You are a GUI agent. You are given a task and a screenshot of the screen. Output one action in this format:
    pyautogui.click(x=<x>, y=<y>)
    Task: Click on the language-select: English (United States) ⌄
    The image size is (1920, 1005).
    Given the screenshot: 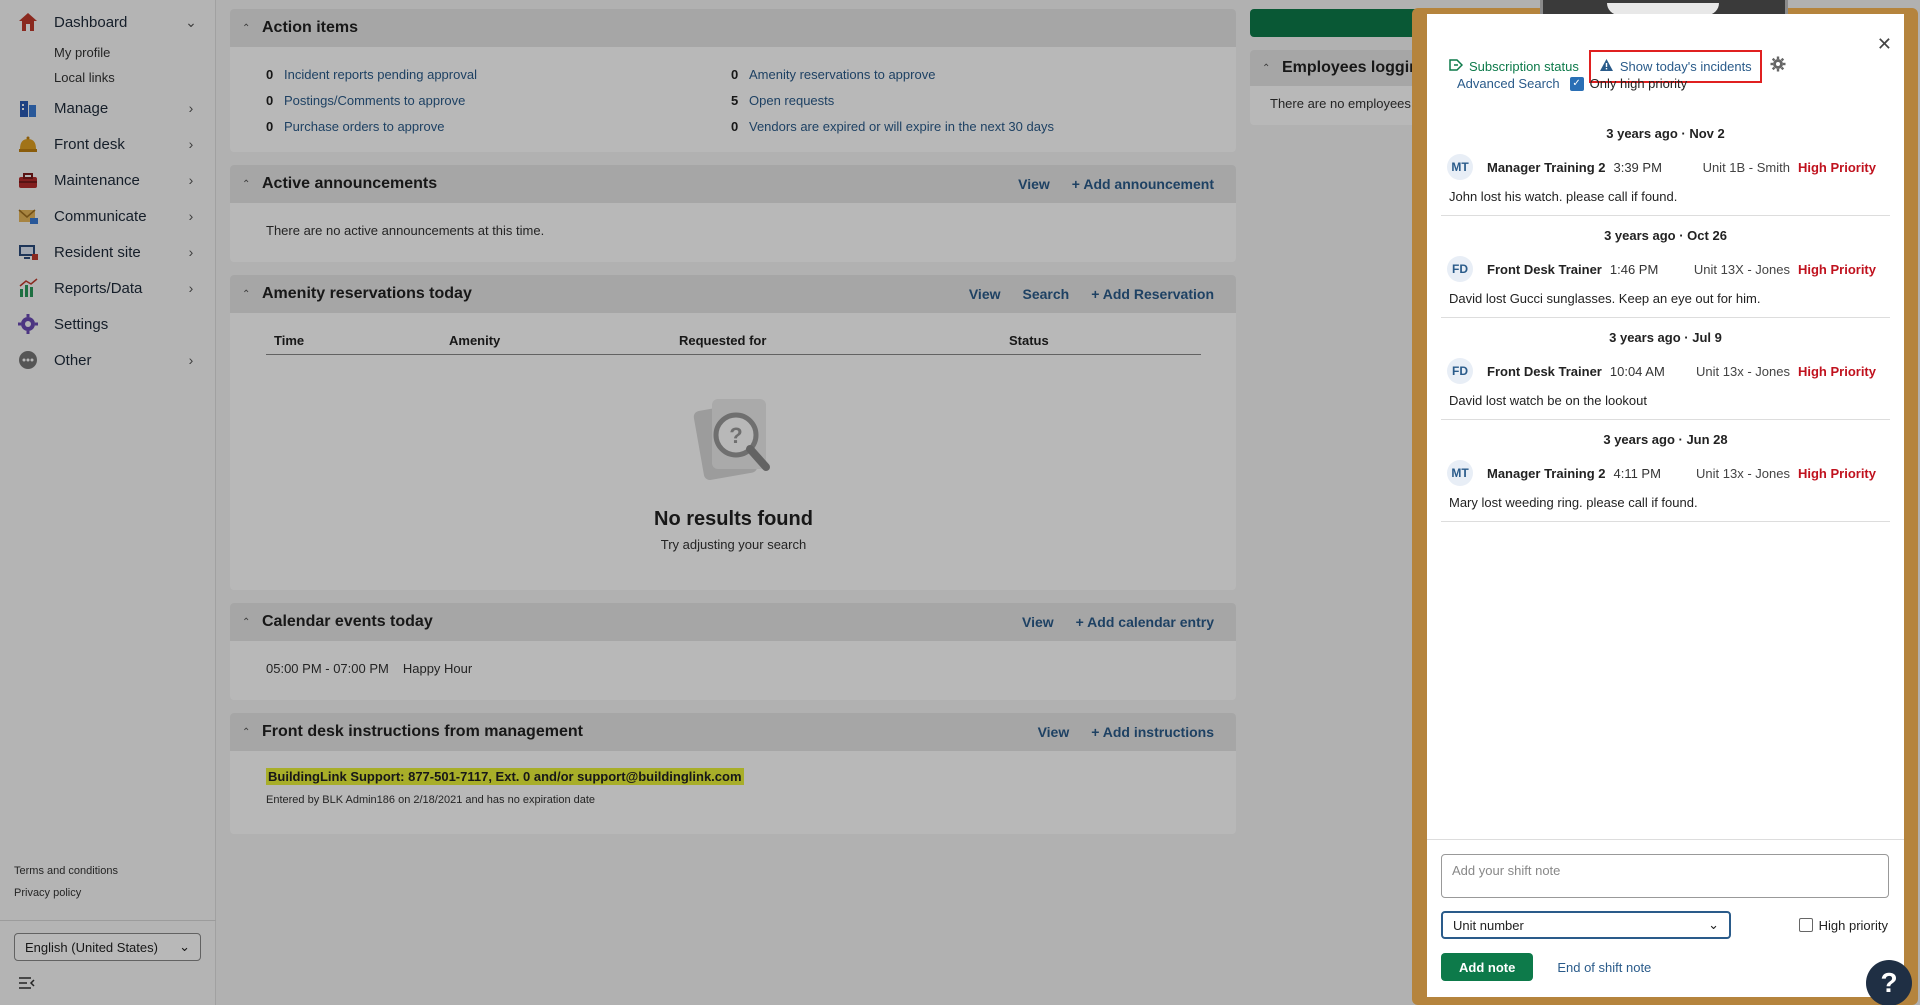 What is the action you would take?
    pyautogui.click(x=107, y=947)
    